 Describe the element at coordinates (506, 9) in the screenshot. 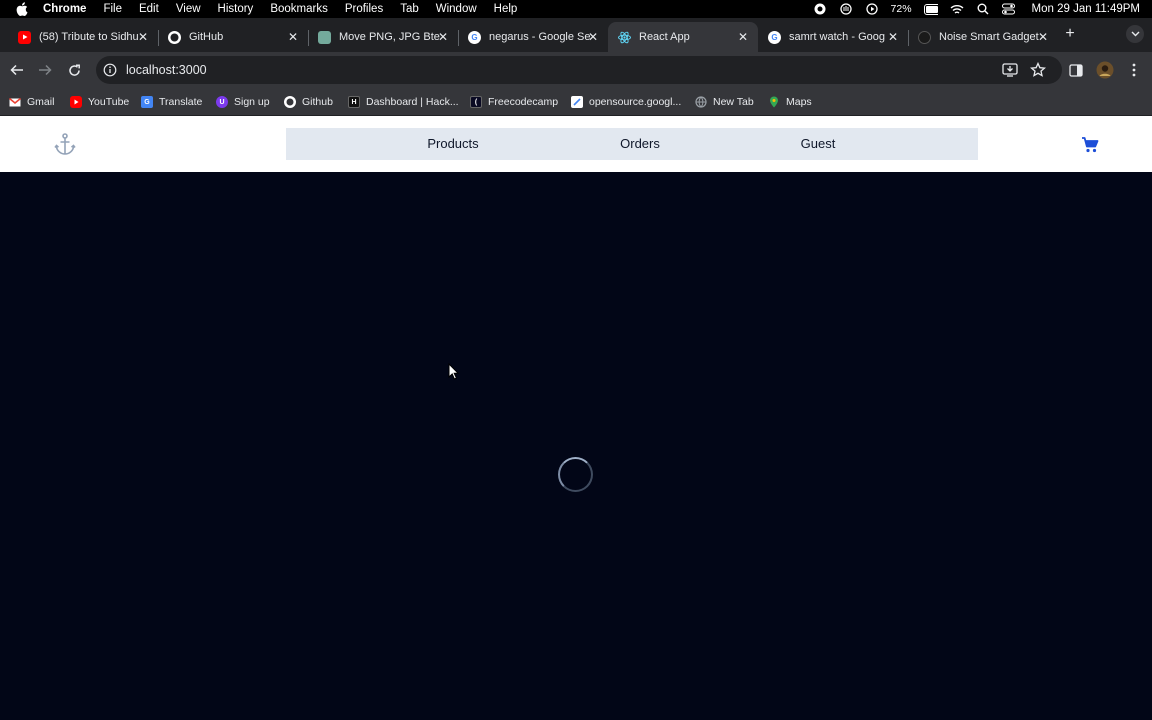

I see `menu-help: Help` at that location.